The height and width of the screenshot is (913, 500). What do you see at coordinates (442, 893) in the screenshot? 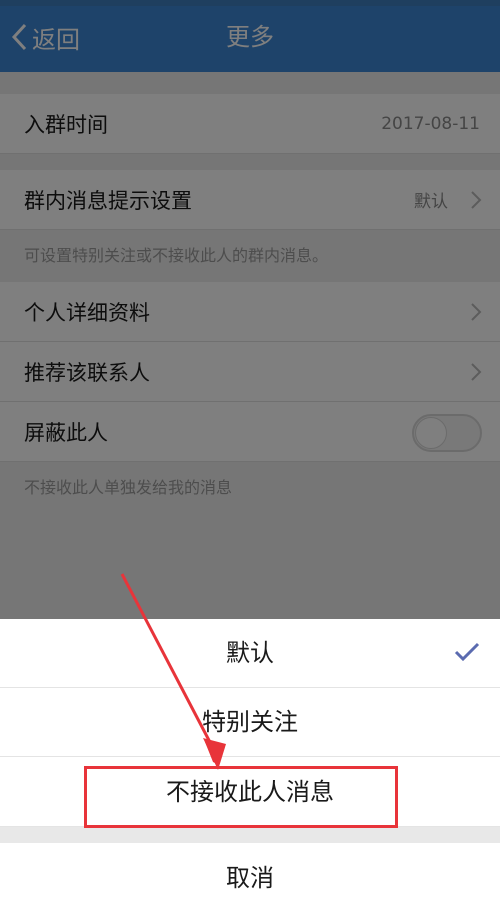
I see `watermark: Bai 经验` at bounding box center [442, 893].